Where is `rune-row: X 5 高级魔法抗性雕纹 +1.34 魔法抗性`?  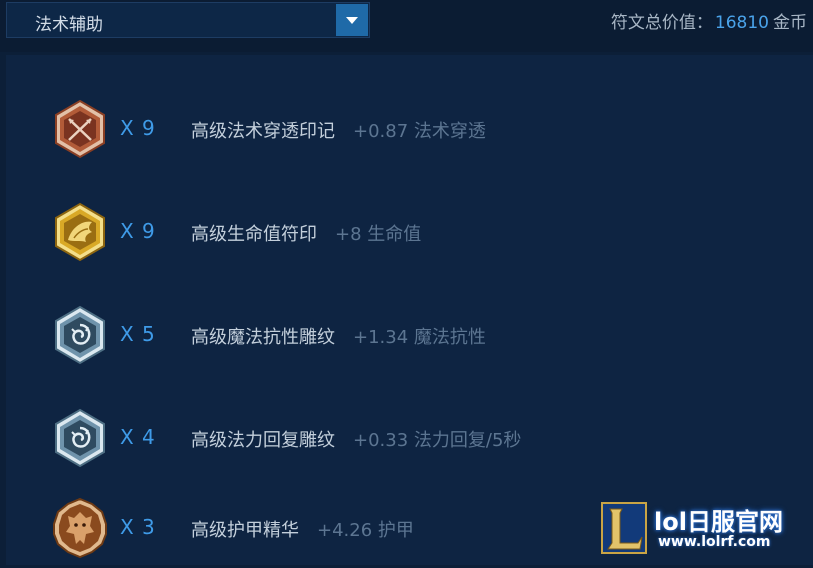 rune-row: X 5 高级魔法抗性雕纹 +1.34 魔法抗性 is located at coordinates (409, 335).